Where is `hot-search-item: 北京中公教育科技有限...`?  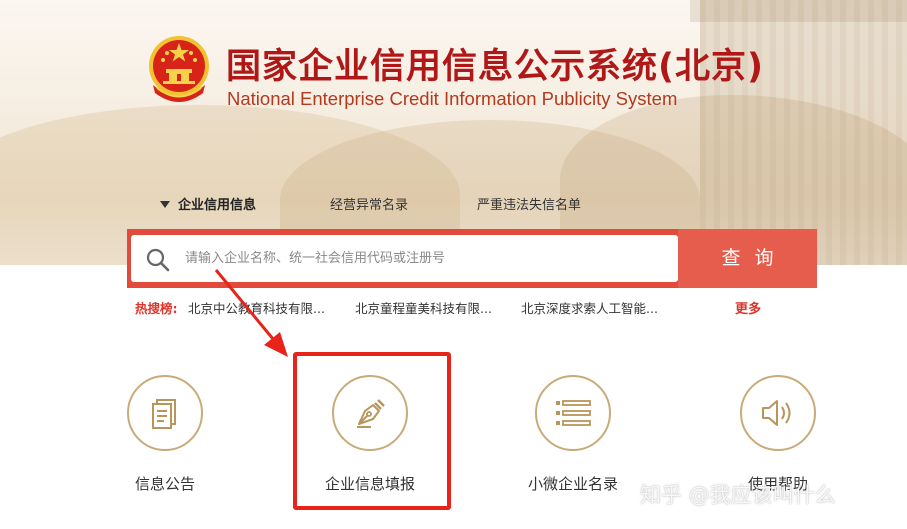
hot-search-item: 北京中公教育科技有限... is located at coordinates (256, 307).